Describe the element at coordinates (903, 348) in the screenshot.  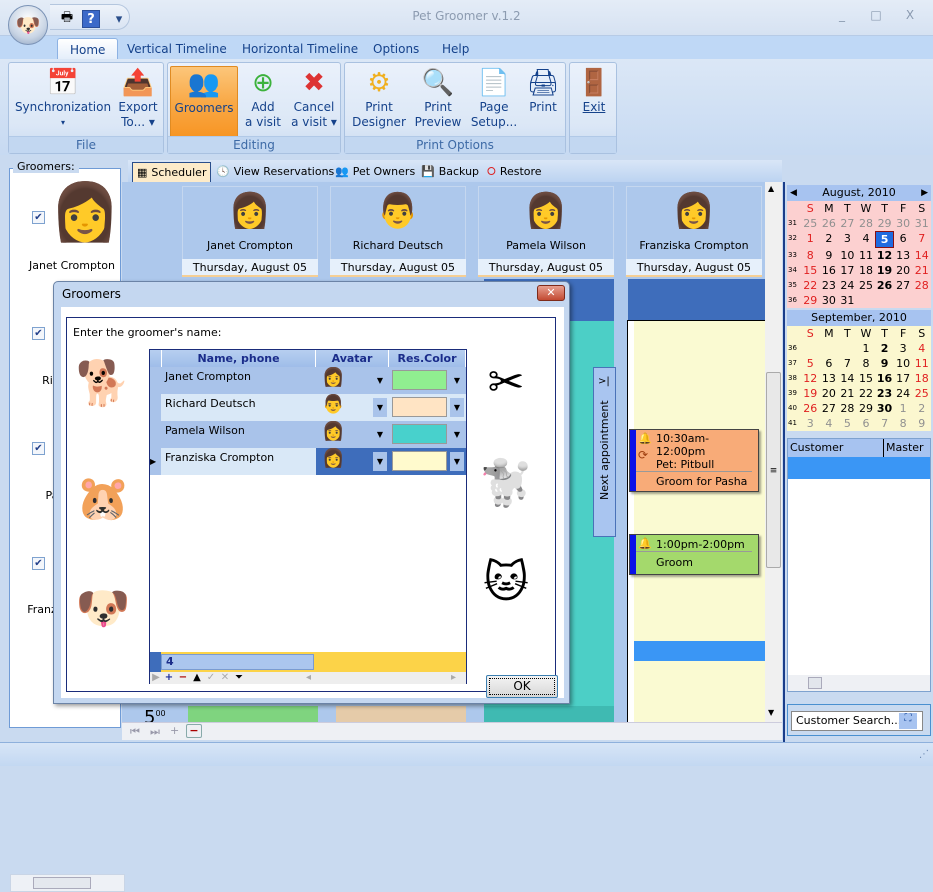
I see `calendar-day: 3` at that location.